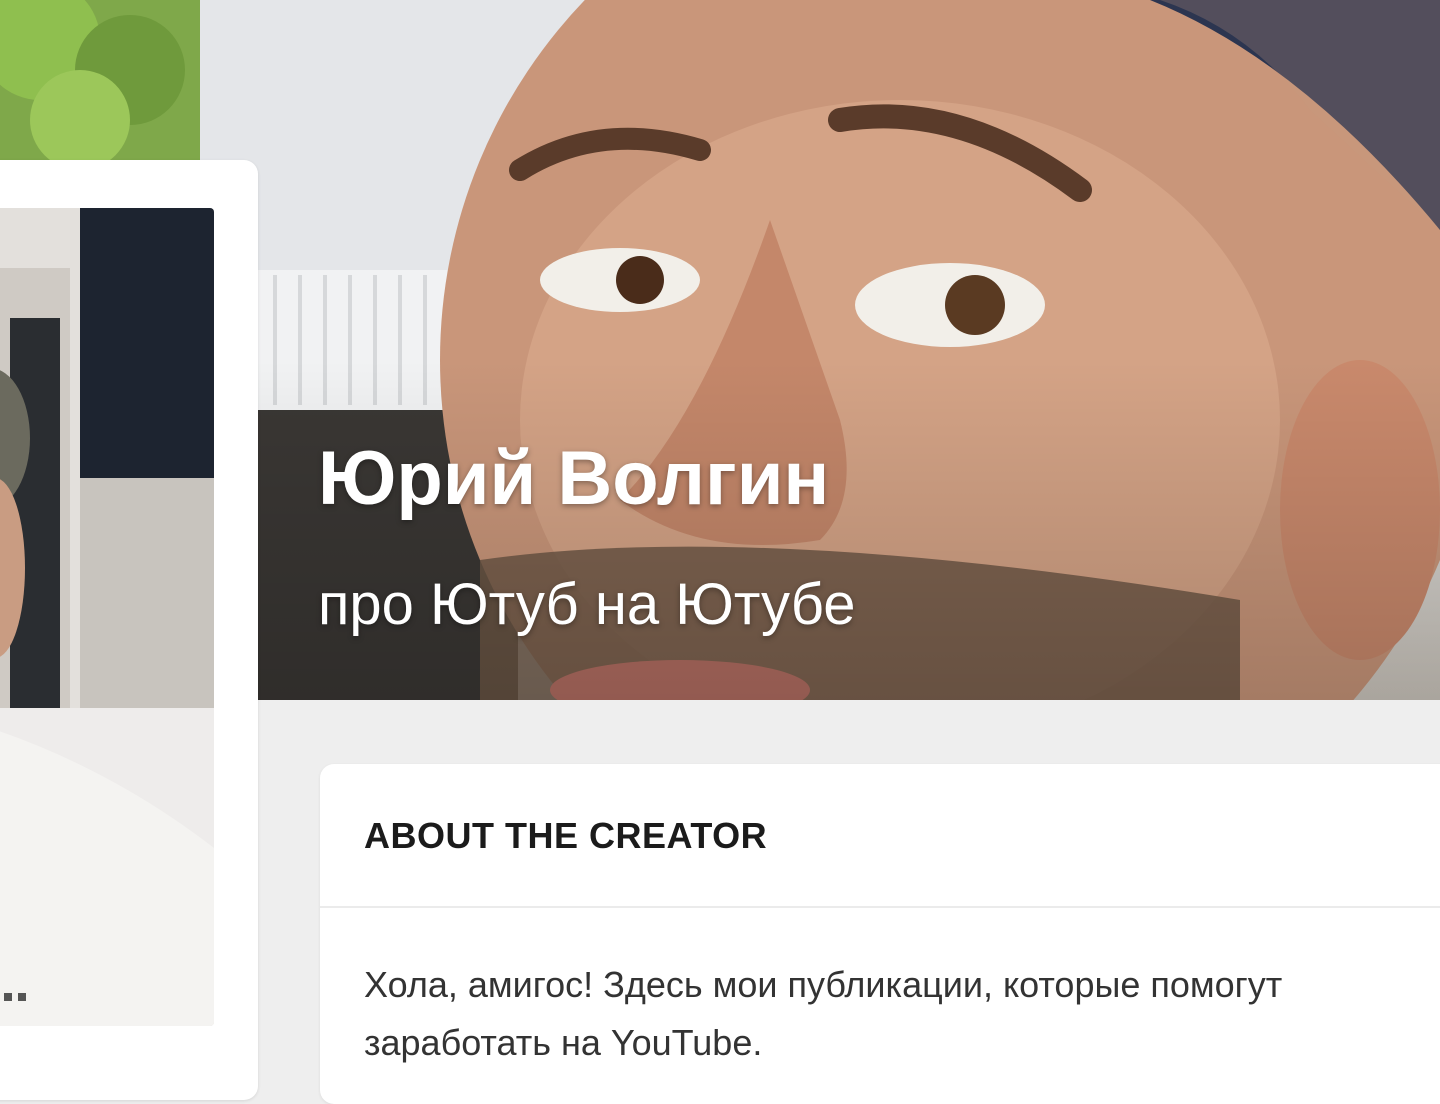 Image resolution: width=1440 pixels, height=1104 pixels. Describe the element at coordinates (574, 478) in the screenshot. I see `creator-name: Юрий Волгин` at that location.